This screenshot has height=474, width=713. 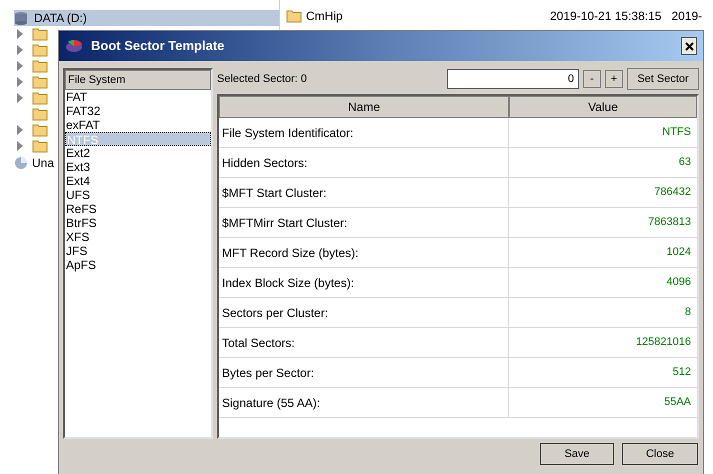 I want to click on sector-input: 0, so click(x=513, y=79).